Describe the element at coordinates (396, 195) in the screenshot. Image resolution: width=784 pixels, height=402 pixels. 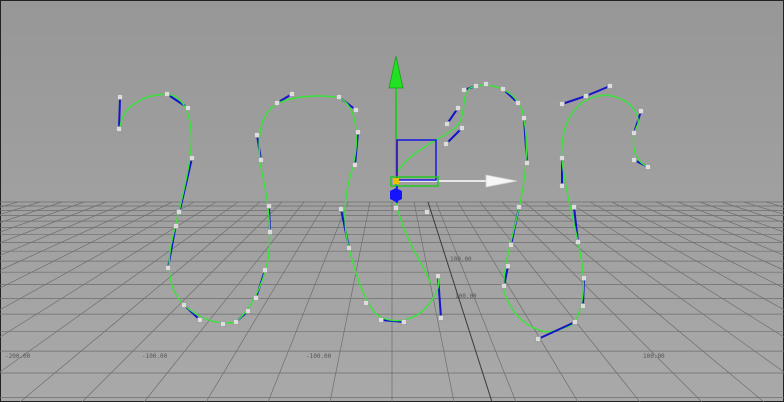
I see `z-axis-cone-icon` at that location.